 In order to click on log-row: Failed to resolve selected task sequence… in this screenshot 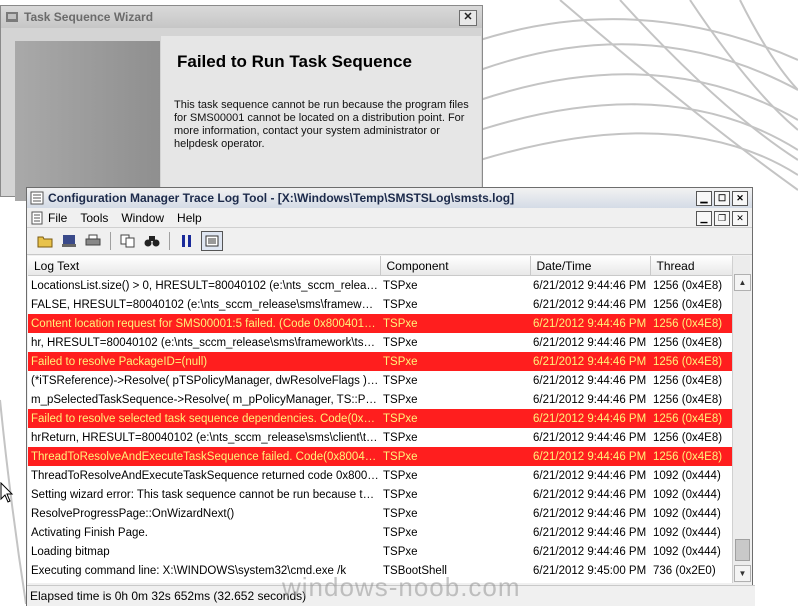, I will do `click(380, 418)`.